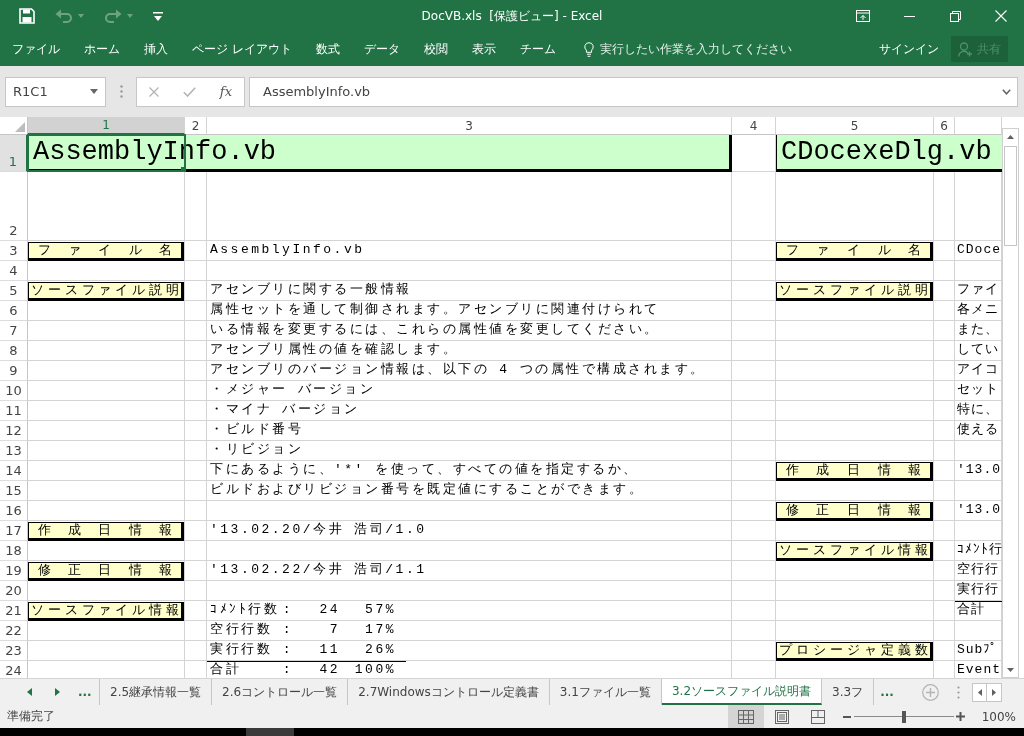 The height and width of the screenshot is (736, 1024). Describe the element at coordinates (435, 330) in the screenshot. I see `cell-text: いる情報を変更するには、これらの属性値を変更してください。` at that location.